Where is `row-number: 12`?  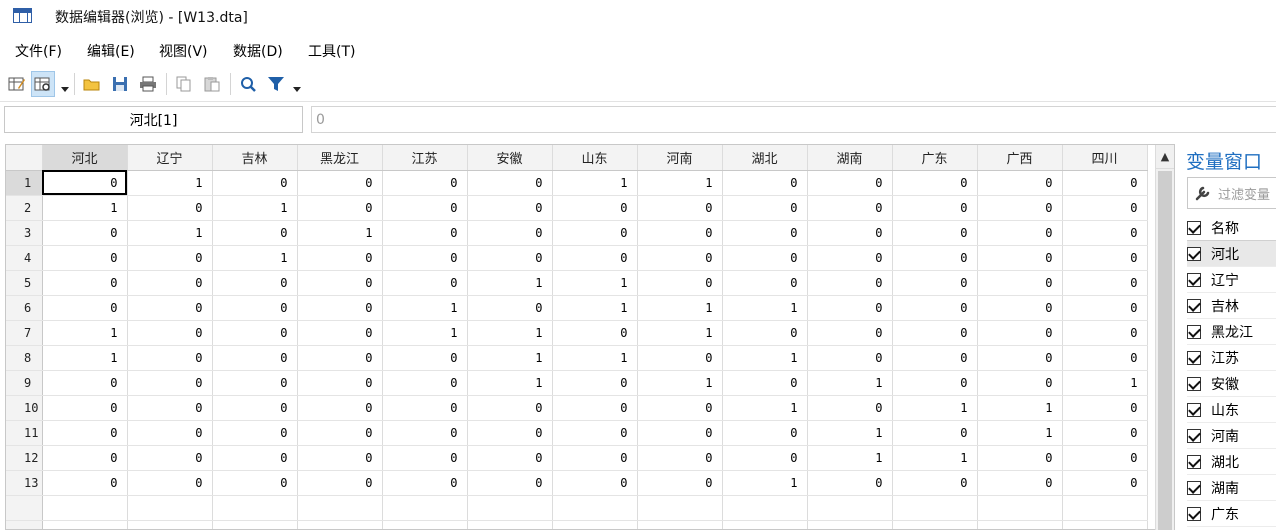
row-number: 12 is located at coordinates (24, 458).